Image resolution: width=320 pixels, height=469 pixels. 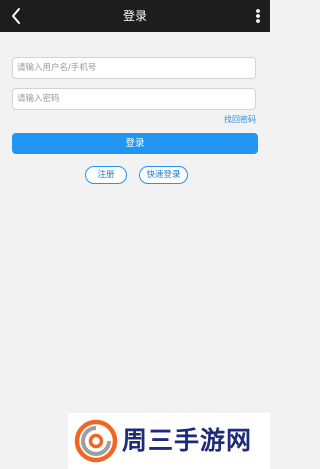 I want to click on quick-login-button: 快速登录, so click(x=163, y=175).